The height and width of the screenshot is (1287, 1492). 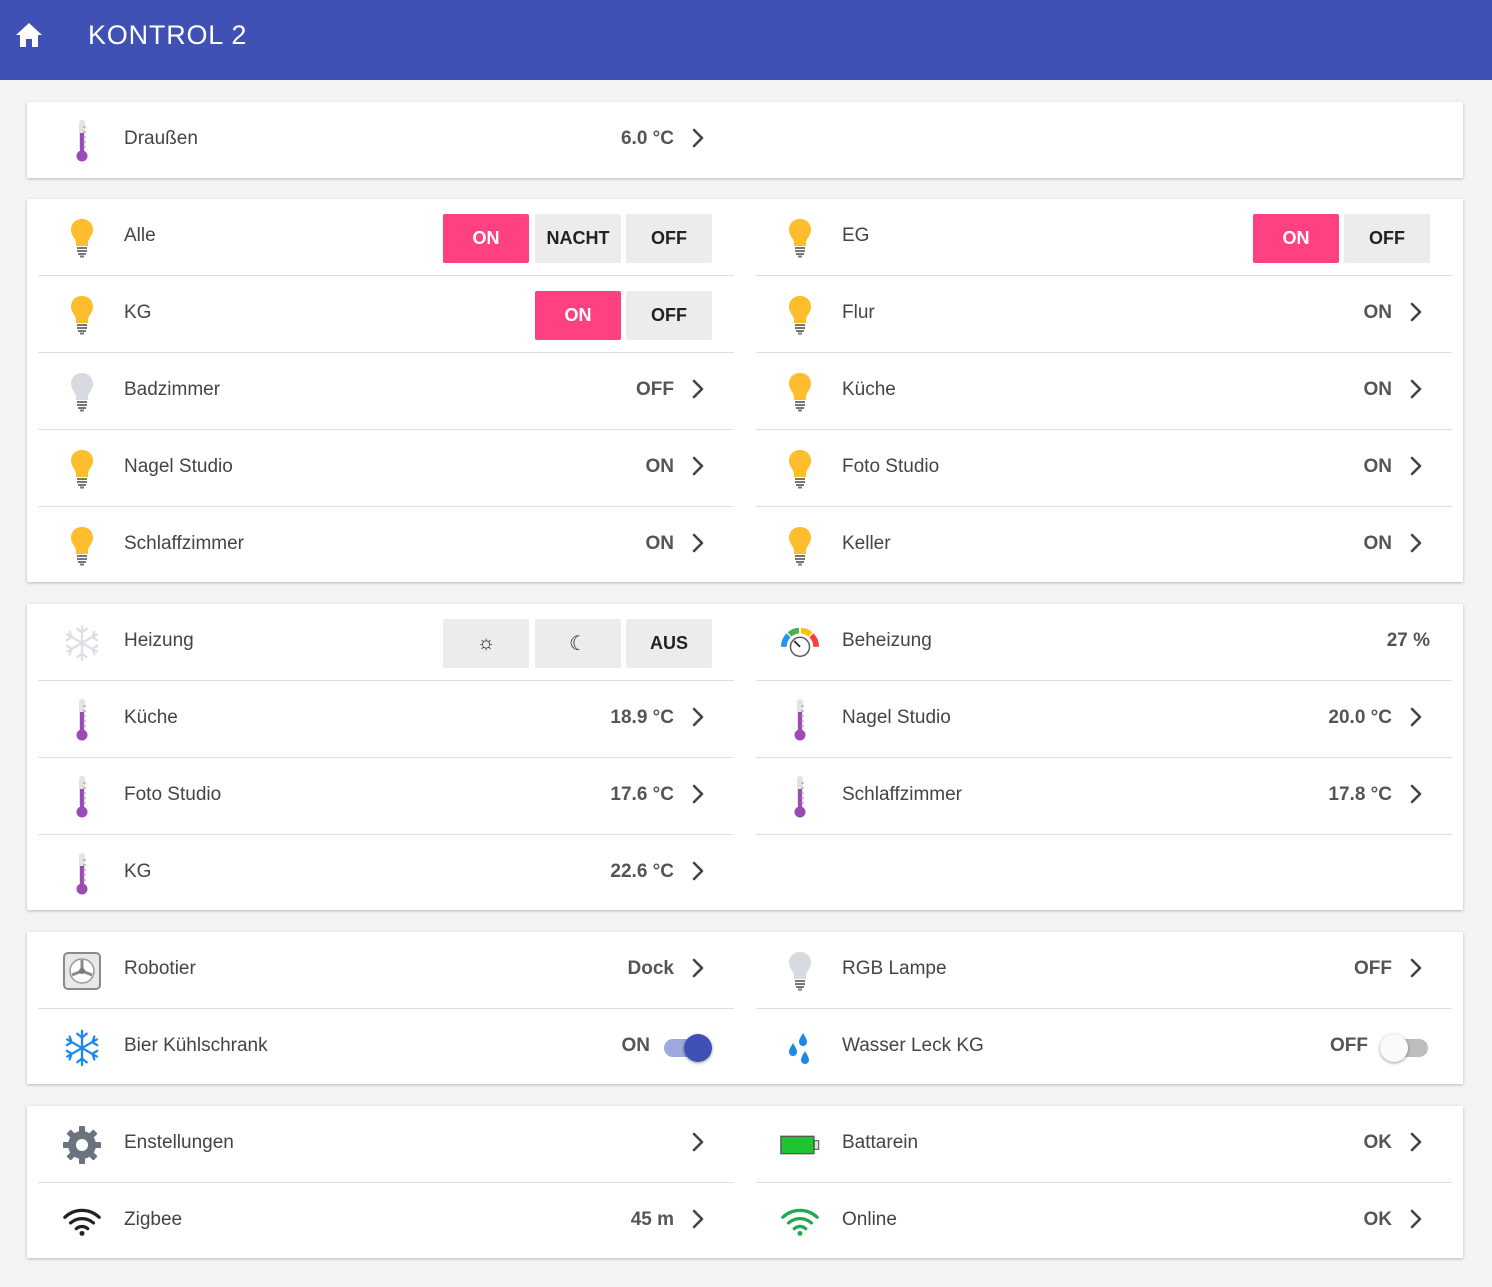 What do you see at coordinates (1104, 970) in the screenshot?
I see `device-row-rgb-lampe: RGB Lampe OFF` at bounding box center [1104, 970].